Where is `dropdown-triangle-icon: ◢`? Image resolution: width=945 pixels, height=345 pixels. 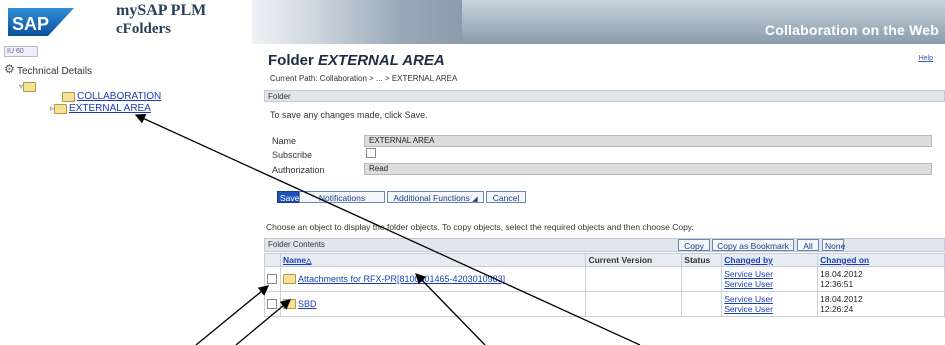 dropdown-triangle-icon: ◢ is located at coordinates (475, 199).